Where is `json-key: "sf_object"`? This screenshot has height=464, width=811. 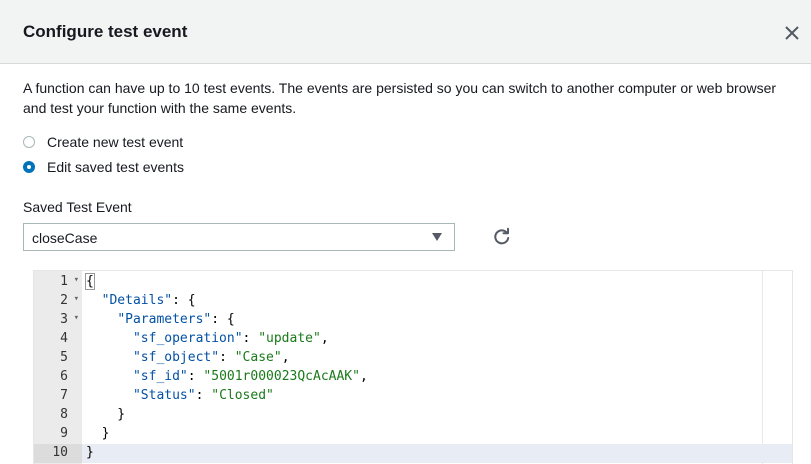
json-key: "sf_object" is located at coordinates (176, 357).